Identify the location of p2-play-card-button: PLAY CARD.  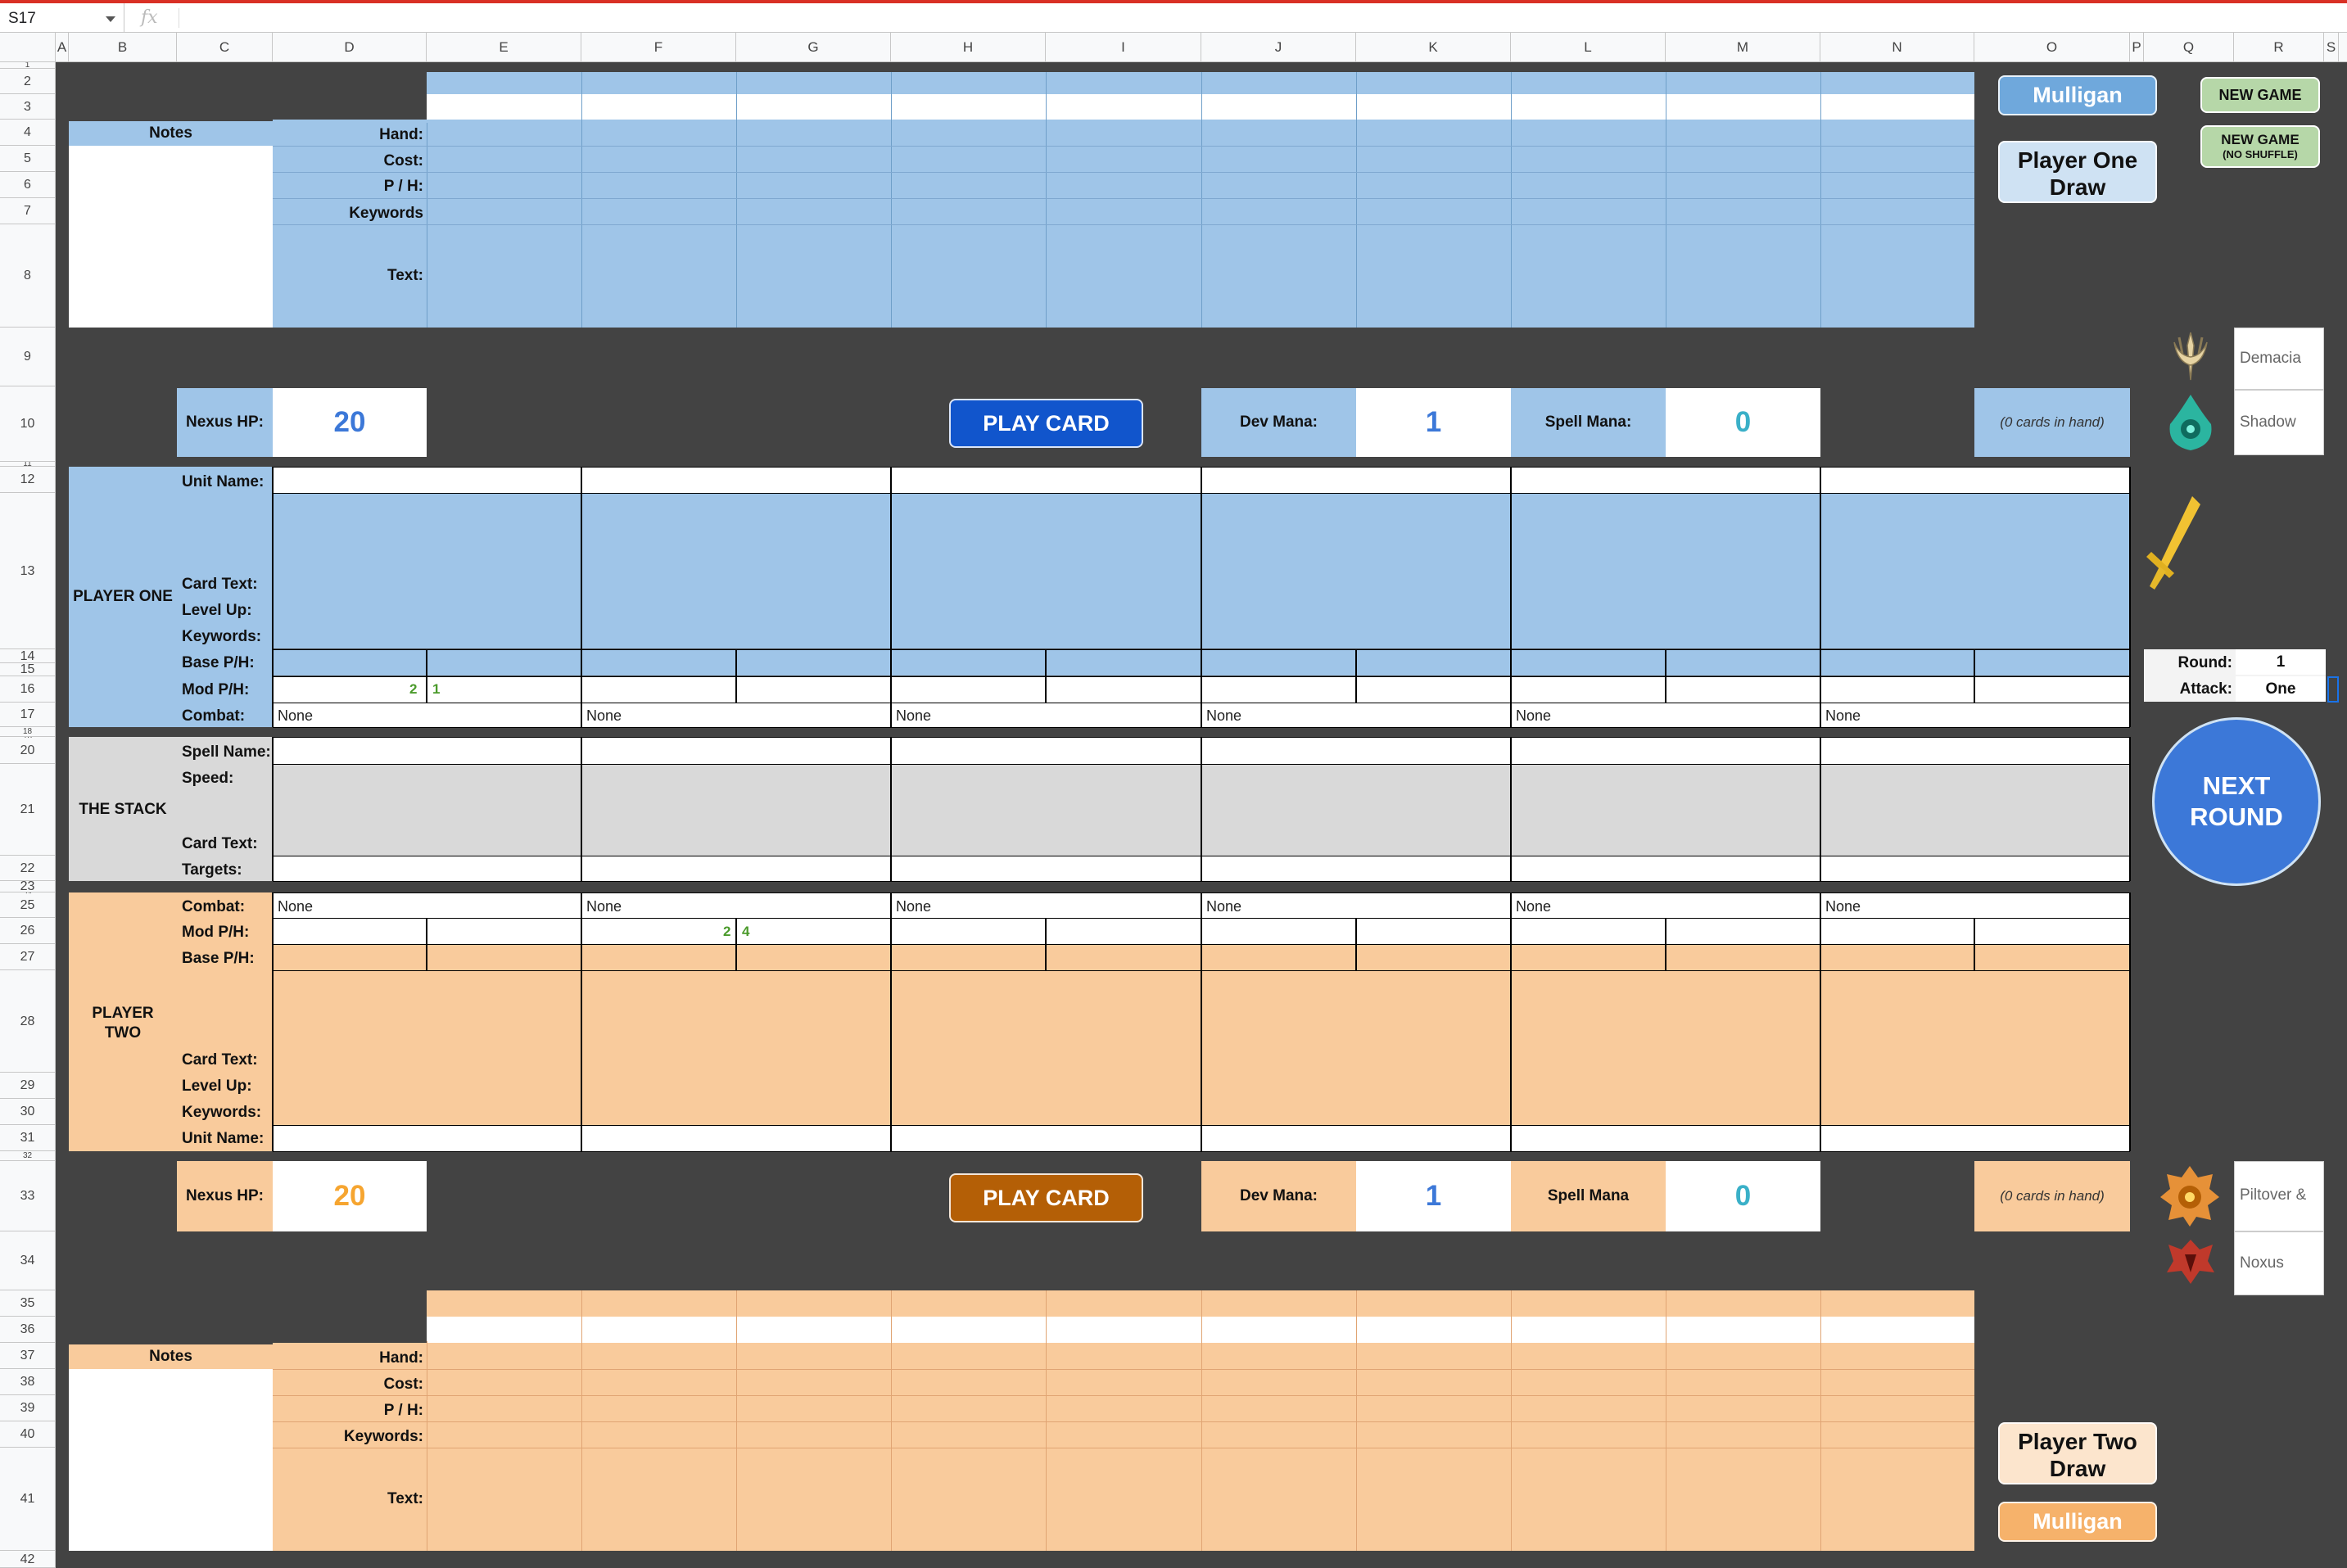
(1046, 1198).